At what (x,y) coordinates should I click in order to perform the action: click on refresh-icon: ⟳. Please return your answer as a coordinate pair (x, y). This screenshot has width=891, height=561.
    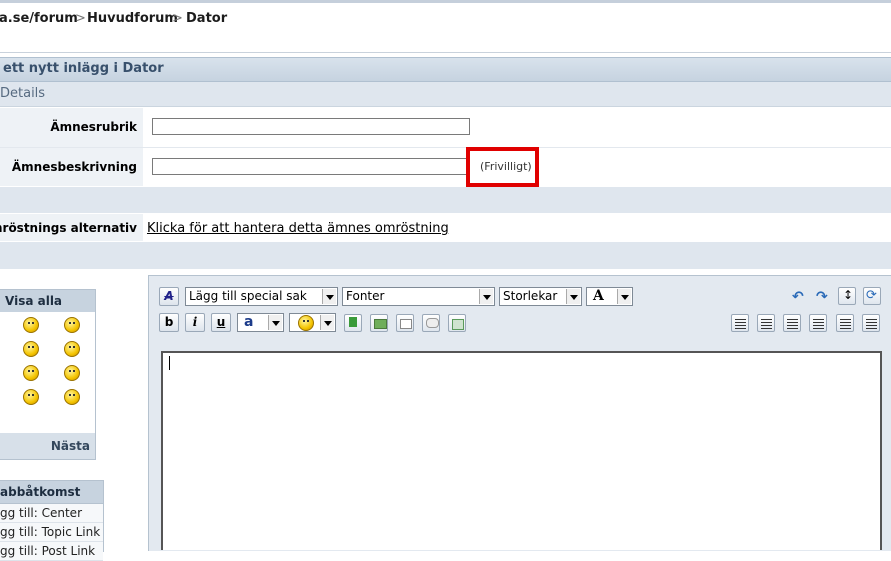
    Looking at the image, I should click on (872, 296).